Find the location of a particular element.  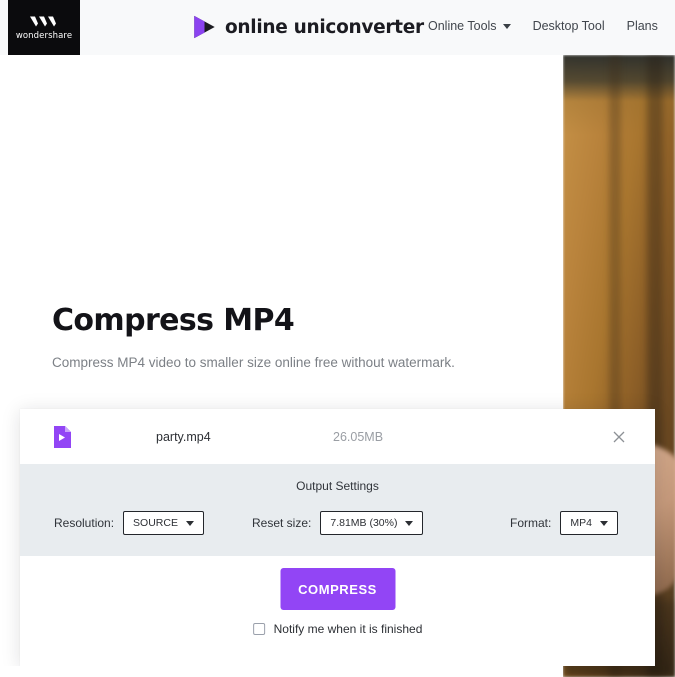

notify-checkbox is located at coordinates (258, 629).